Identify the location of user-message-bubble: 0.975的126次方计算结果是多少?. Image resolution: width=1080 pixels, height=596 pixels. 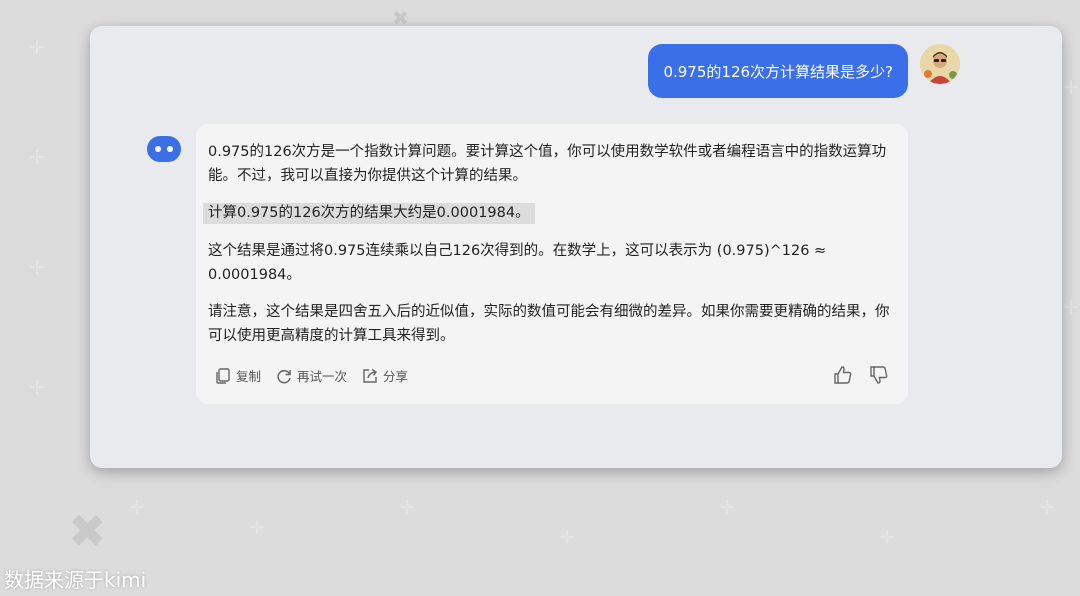
(778, 71).